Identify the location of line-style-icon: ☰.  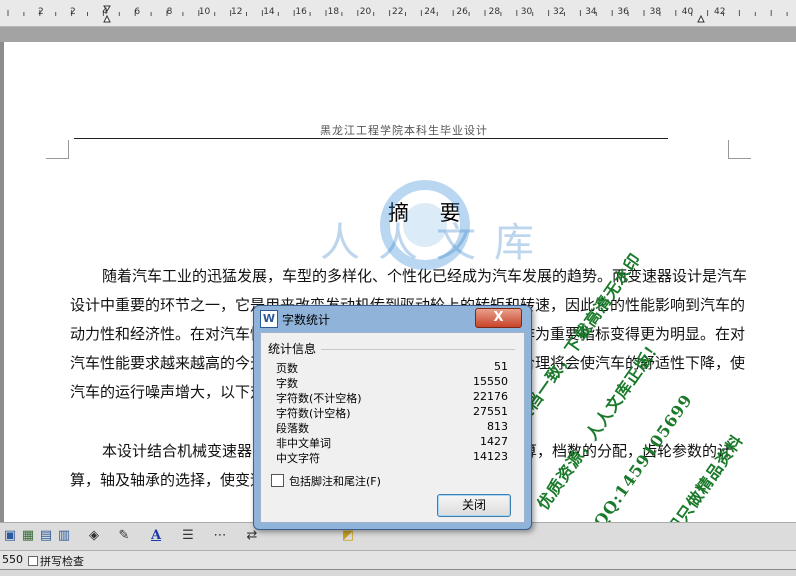
(188, 536).